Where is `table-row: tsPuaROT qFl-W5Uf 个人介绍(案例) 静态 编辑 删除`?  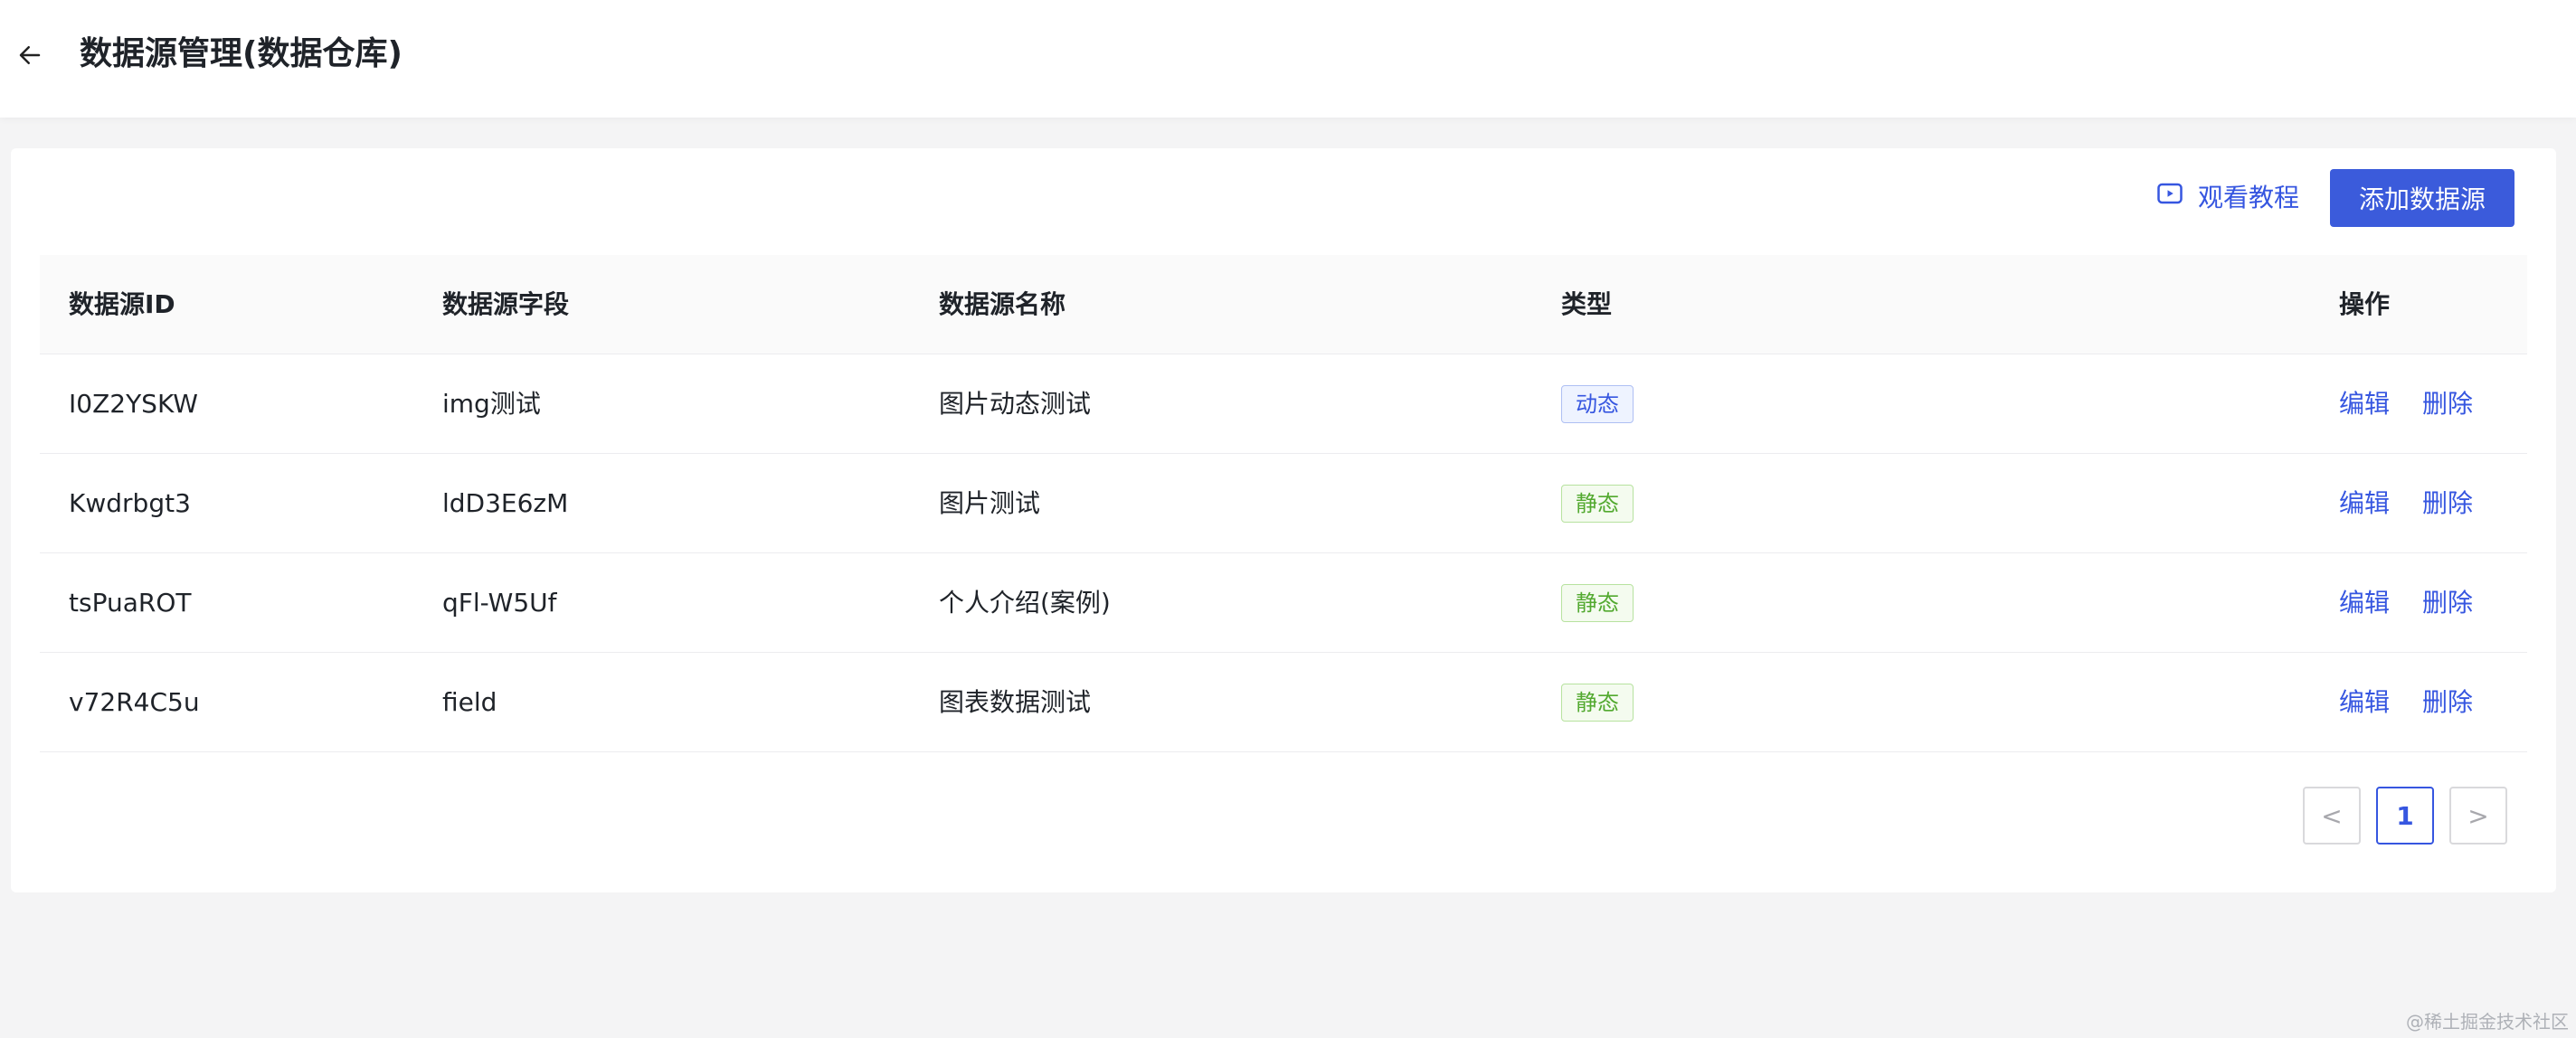
table-row: tsPuaROT qFl-W5Uf 个人介绍(案例) 静态 编辑 删除 is located at coordinates (1283, 603).